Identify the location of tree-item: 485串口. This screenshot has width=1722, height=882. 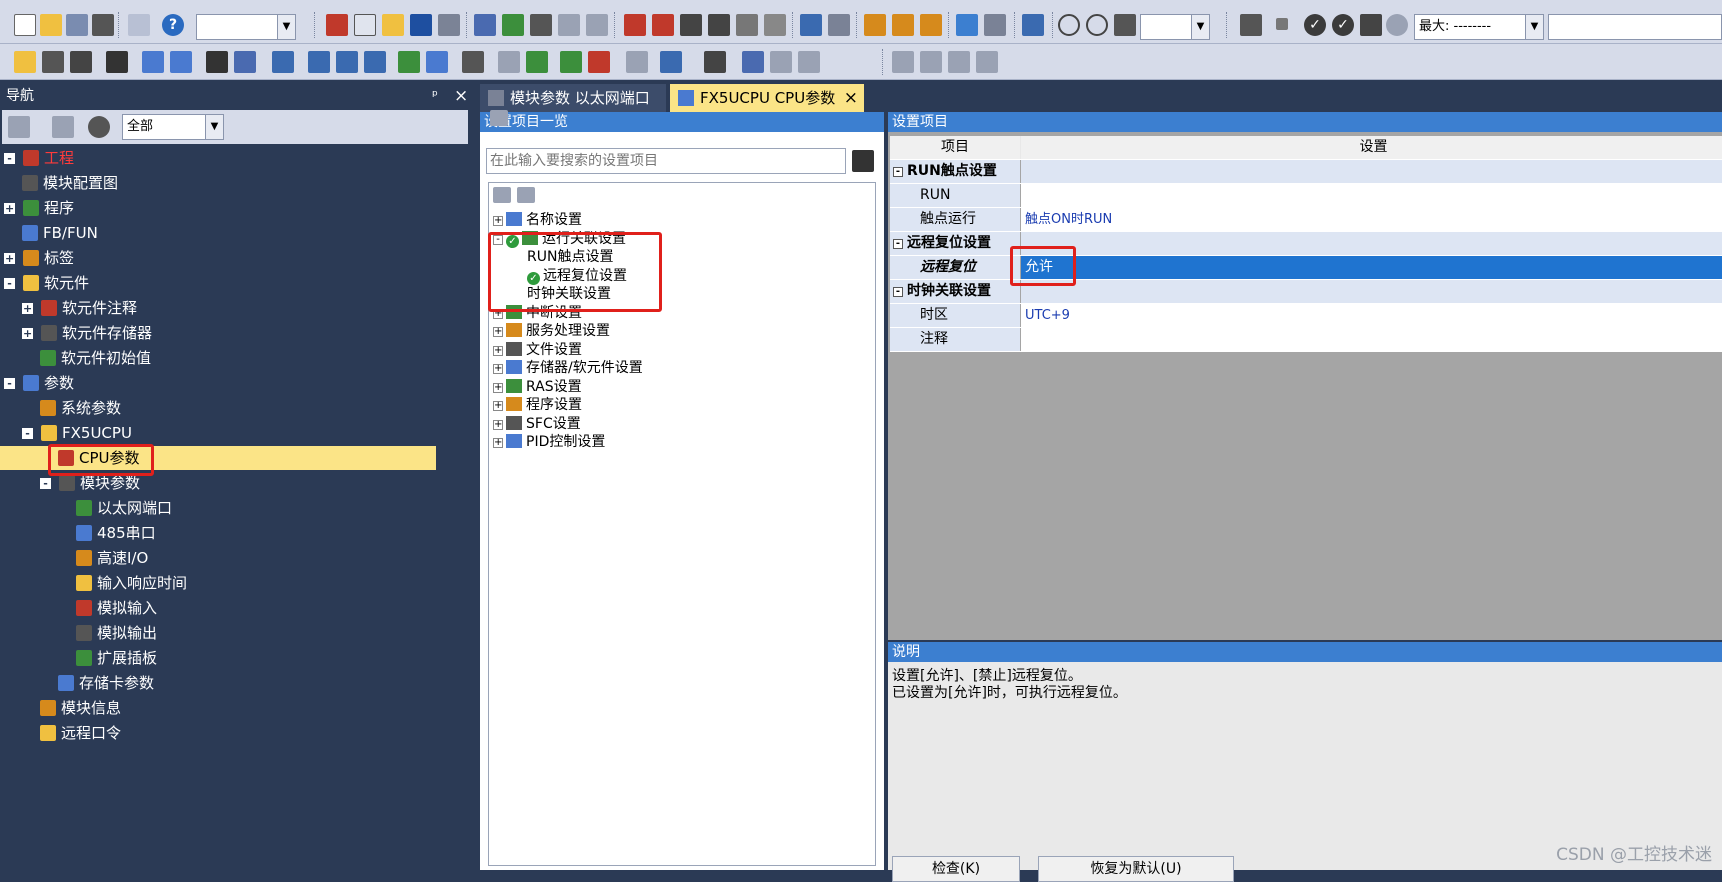
(116, 533).